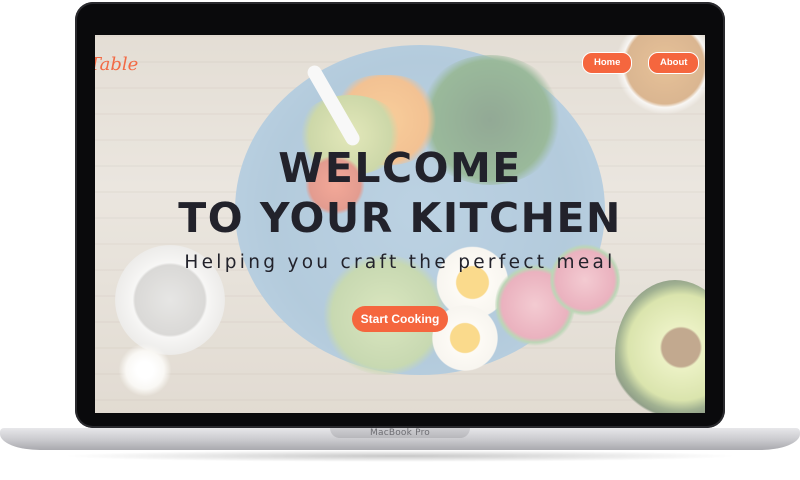  What do you see at coordinates (674, 63) in the screenshot?
I see `nav-about-button: About` at bounding box center [674, 63].